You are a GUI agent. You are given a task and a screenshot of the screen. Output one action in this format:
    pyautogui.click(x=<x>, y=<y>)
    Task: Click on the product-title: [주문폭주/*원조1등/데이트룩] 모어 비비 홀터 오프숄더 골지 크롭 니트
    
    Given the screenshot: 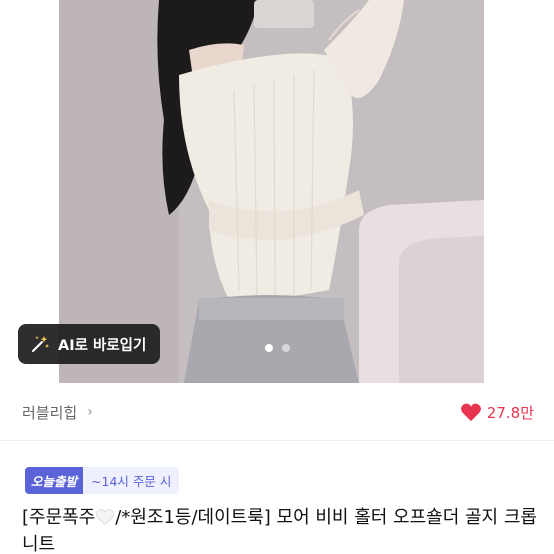 What is the action you would take?
    pyautogui.click(x=282, y=529)
    